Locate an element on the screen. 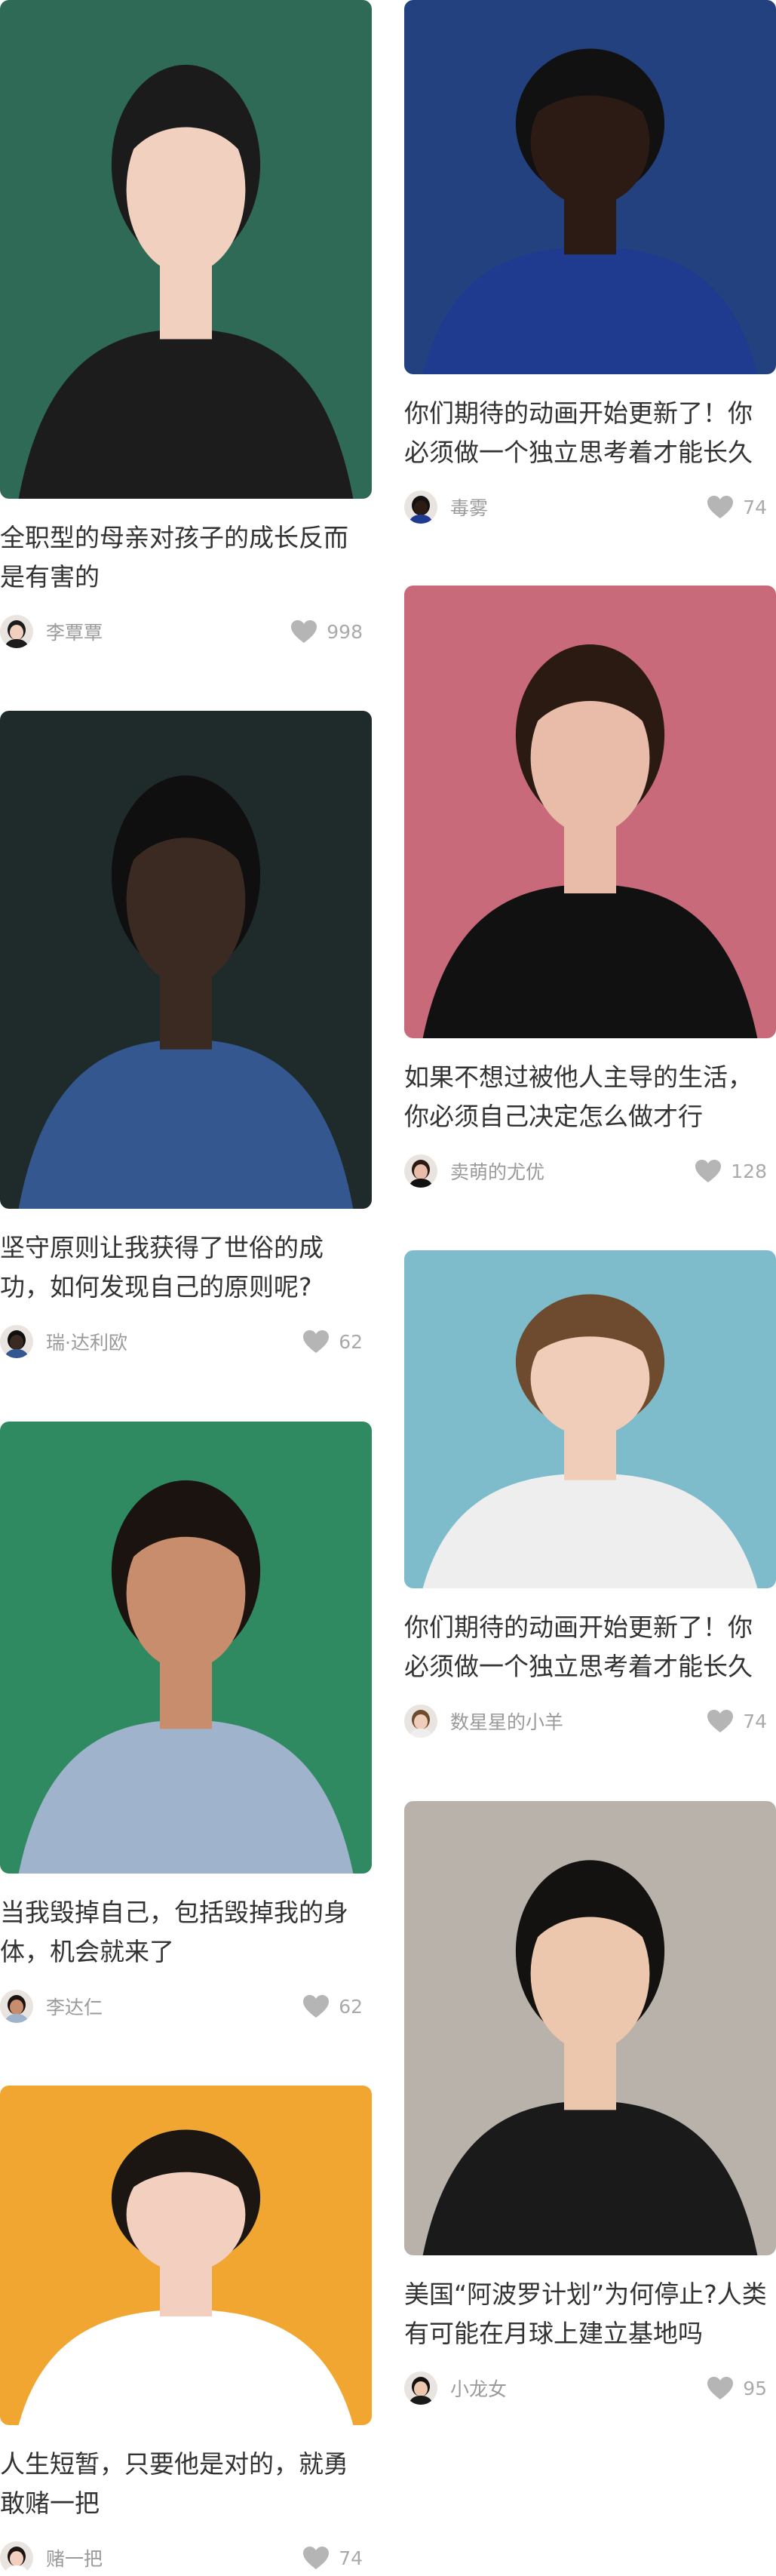 Image resolution: width=776 pixels, height=2576 pixels. like-count: 998 is located at coordinates (345, 631).